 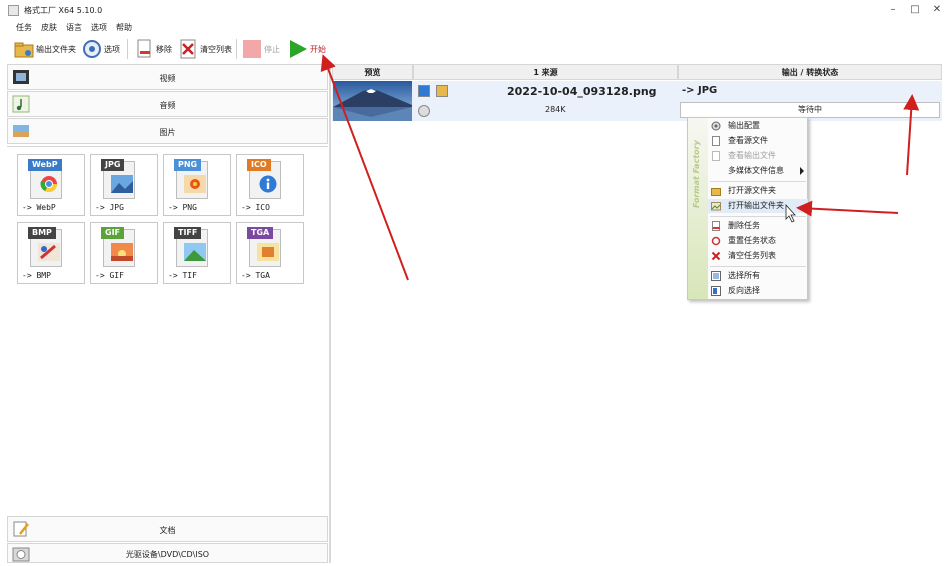 I want to click on format-tile-tga: TGA -> TGA, so click(x=270, y=253).